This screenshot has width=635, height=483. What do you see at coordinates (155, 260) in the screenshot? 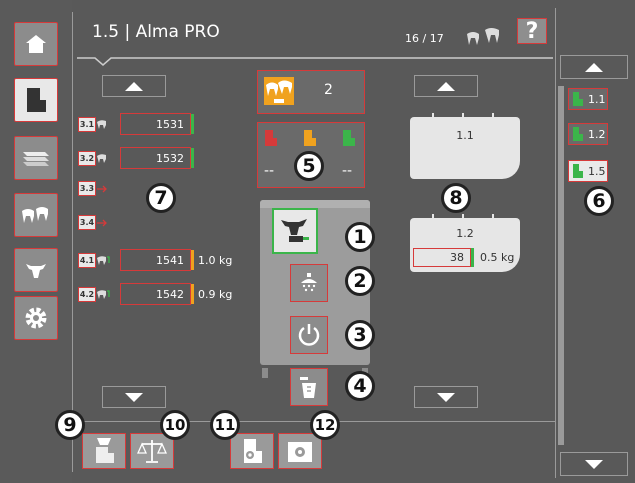
I see `list-item: 4.1 1541 1.0 kg` at bounding box center [155, 260].